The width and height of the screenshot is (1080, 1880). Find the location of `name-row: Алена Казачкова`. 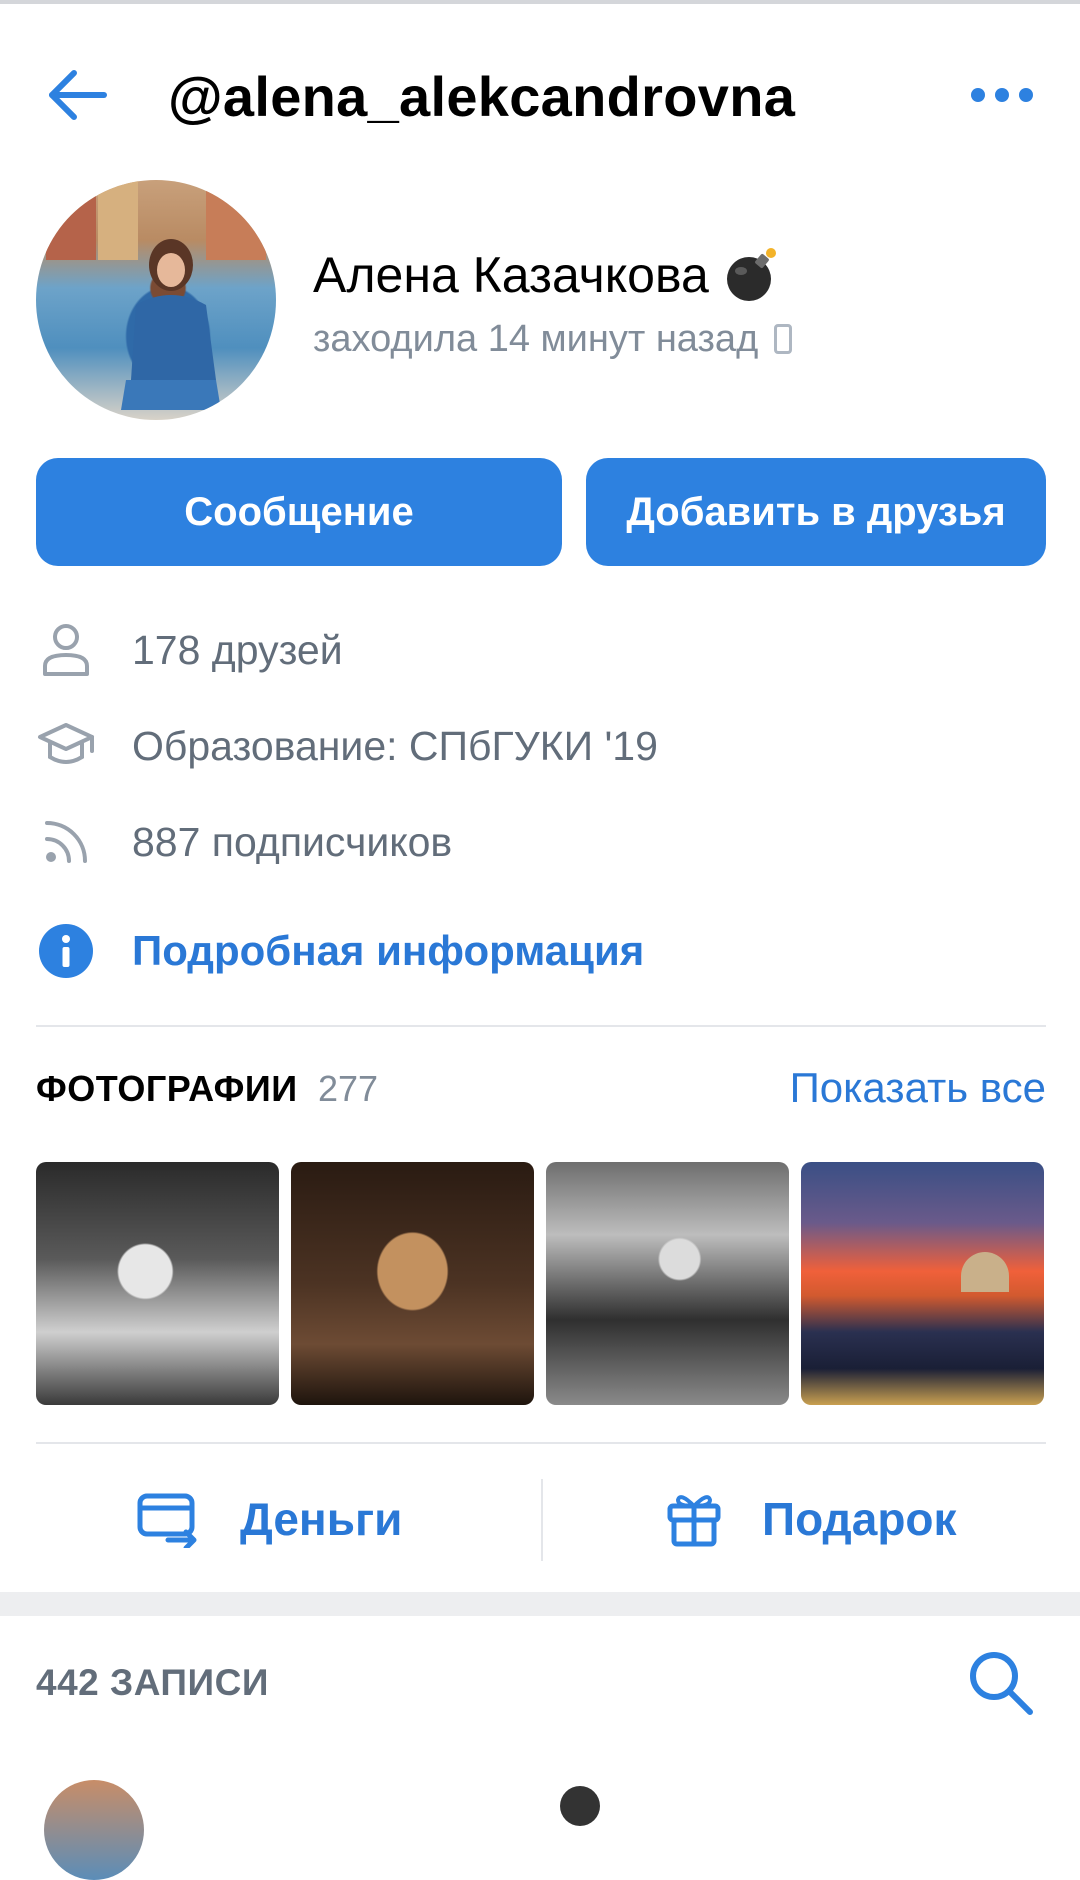

name-row: Алена Казачкова is located at coordinates (546, 275).